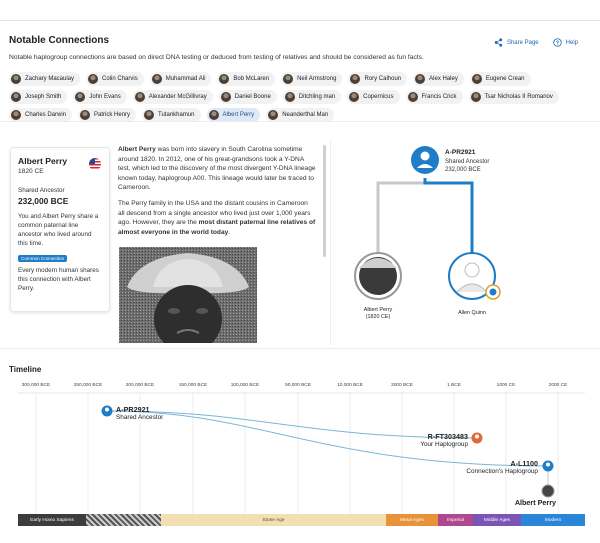  I want to click on person-chip-label: Neanderthal Man, so click(305, 115).